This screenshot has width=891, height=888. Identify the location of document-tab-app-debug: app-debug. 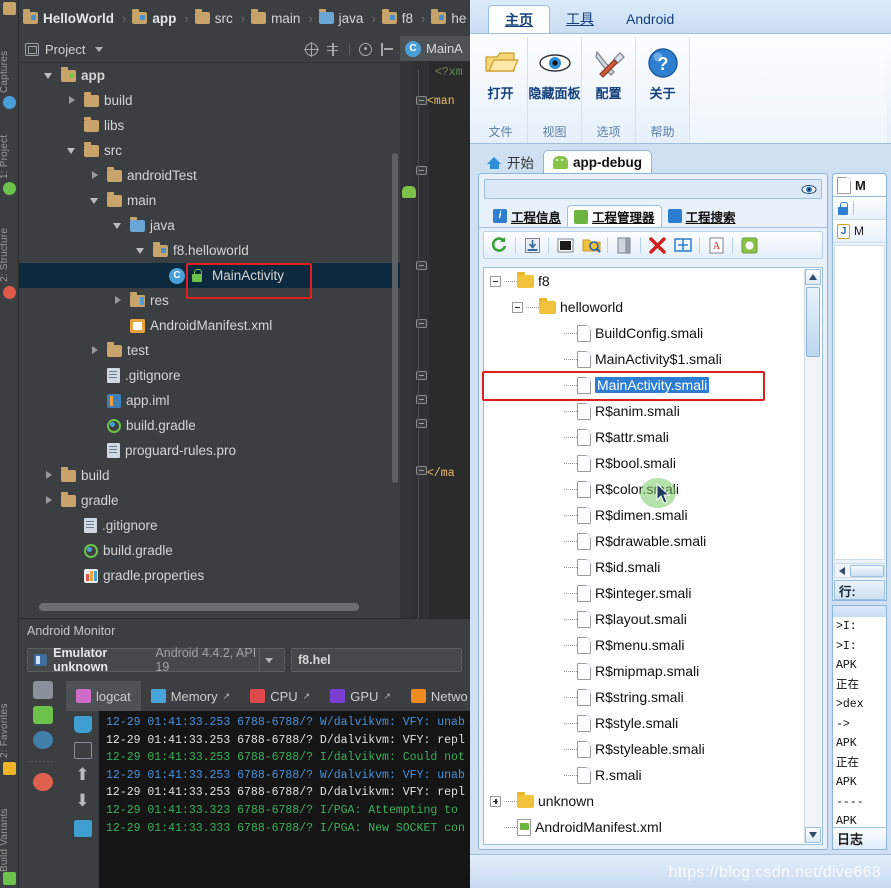
(597, 162).